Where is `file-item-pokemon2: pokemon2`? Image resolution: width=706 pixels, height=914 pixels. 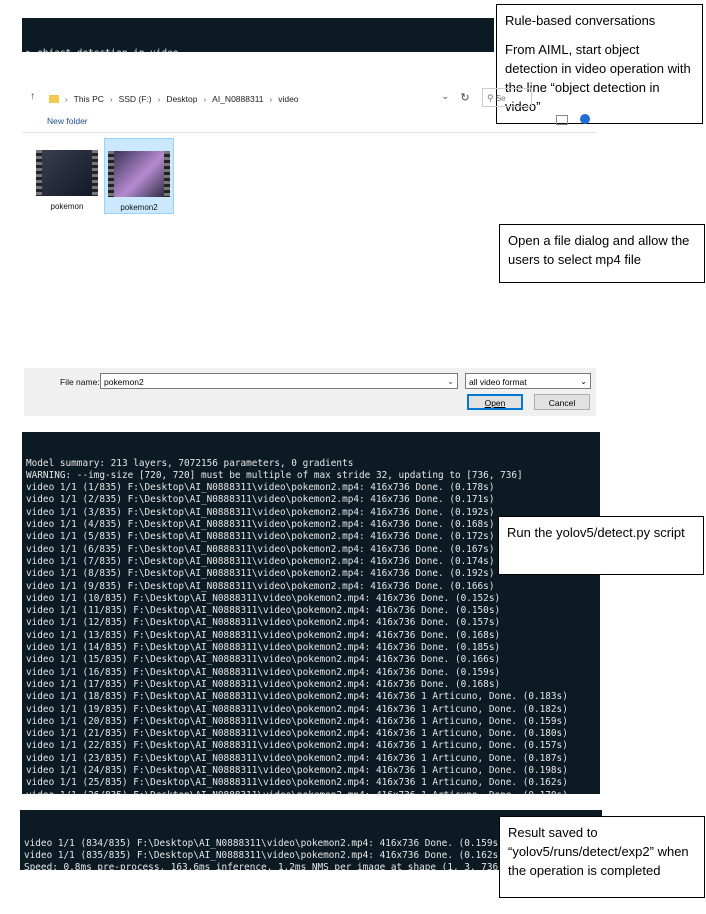 file-item-pokemon2: pokemon2 is located at coordinates (139, 176).